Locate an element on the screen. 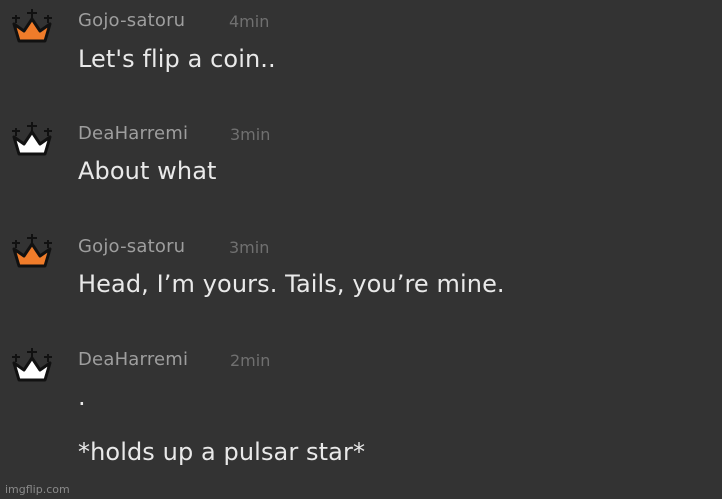  message-text: Let's flip a coin.. is located at coordinates (177, 59).